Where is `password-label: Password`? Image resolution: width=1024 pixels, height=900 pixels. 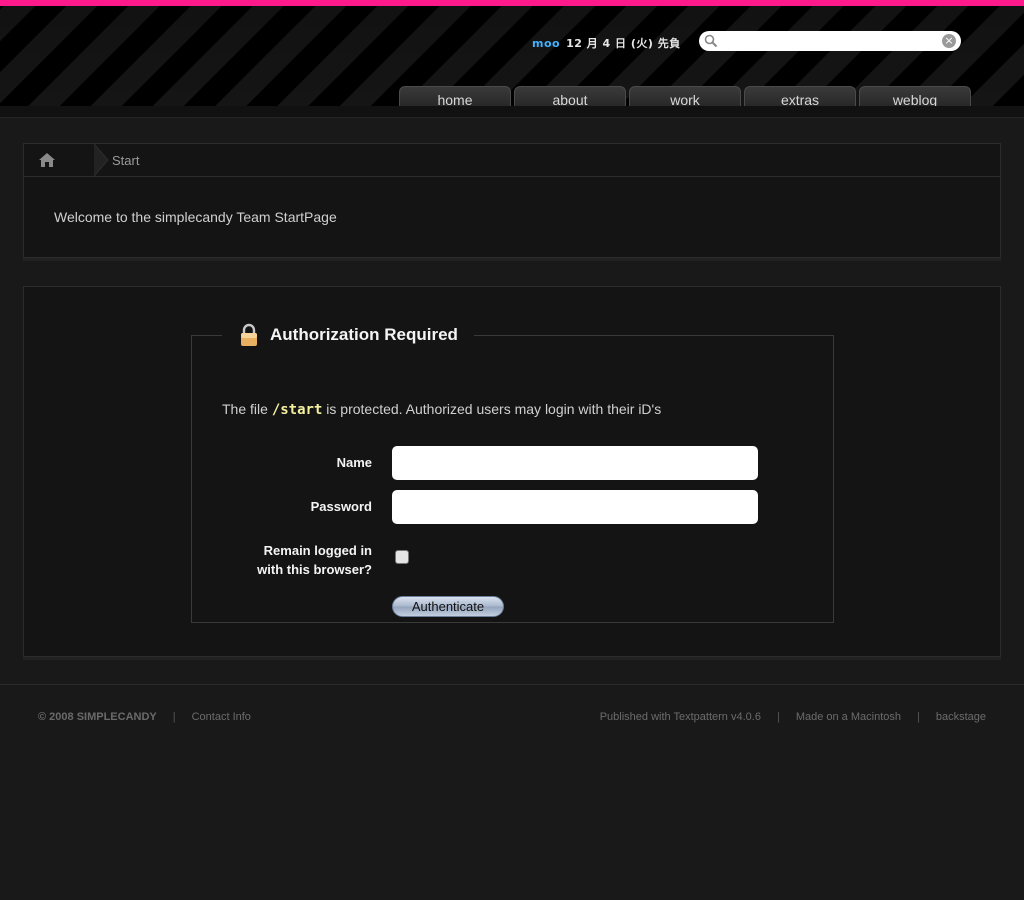
password-label: Password is located at coordinates (341, 506).